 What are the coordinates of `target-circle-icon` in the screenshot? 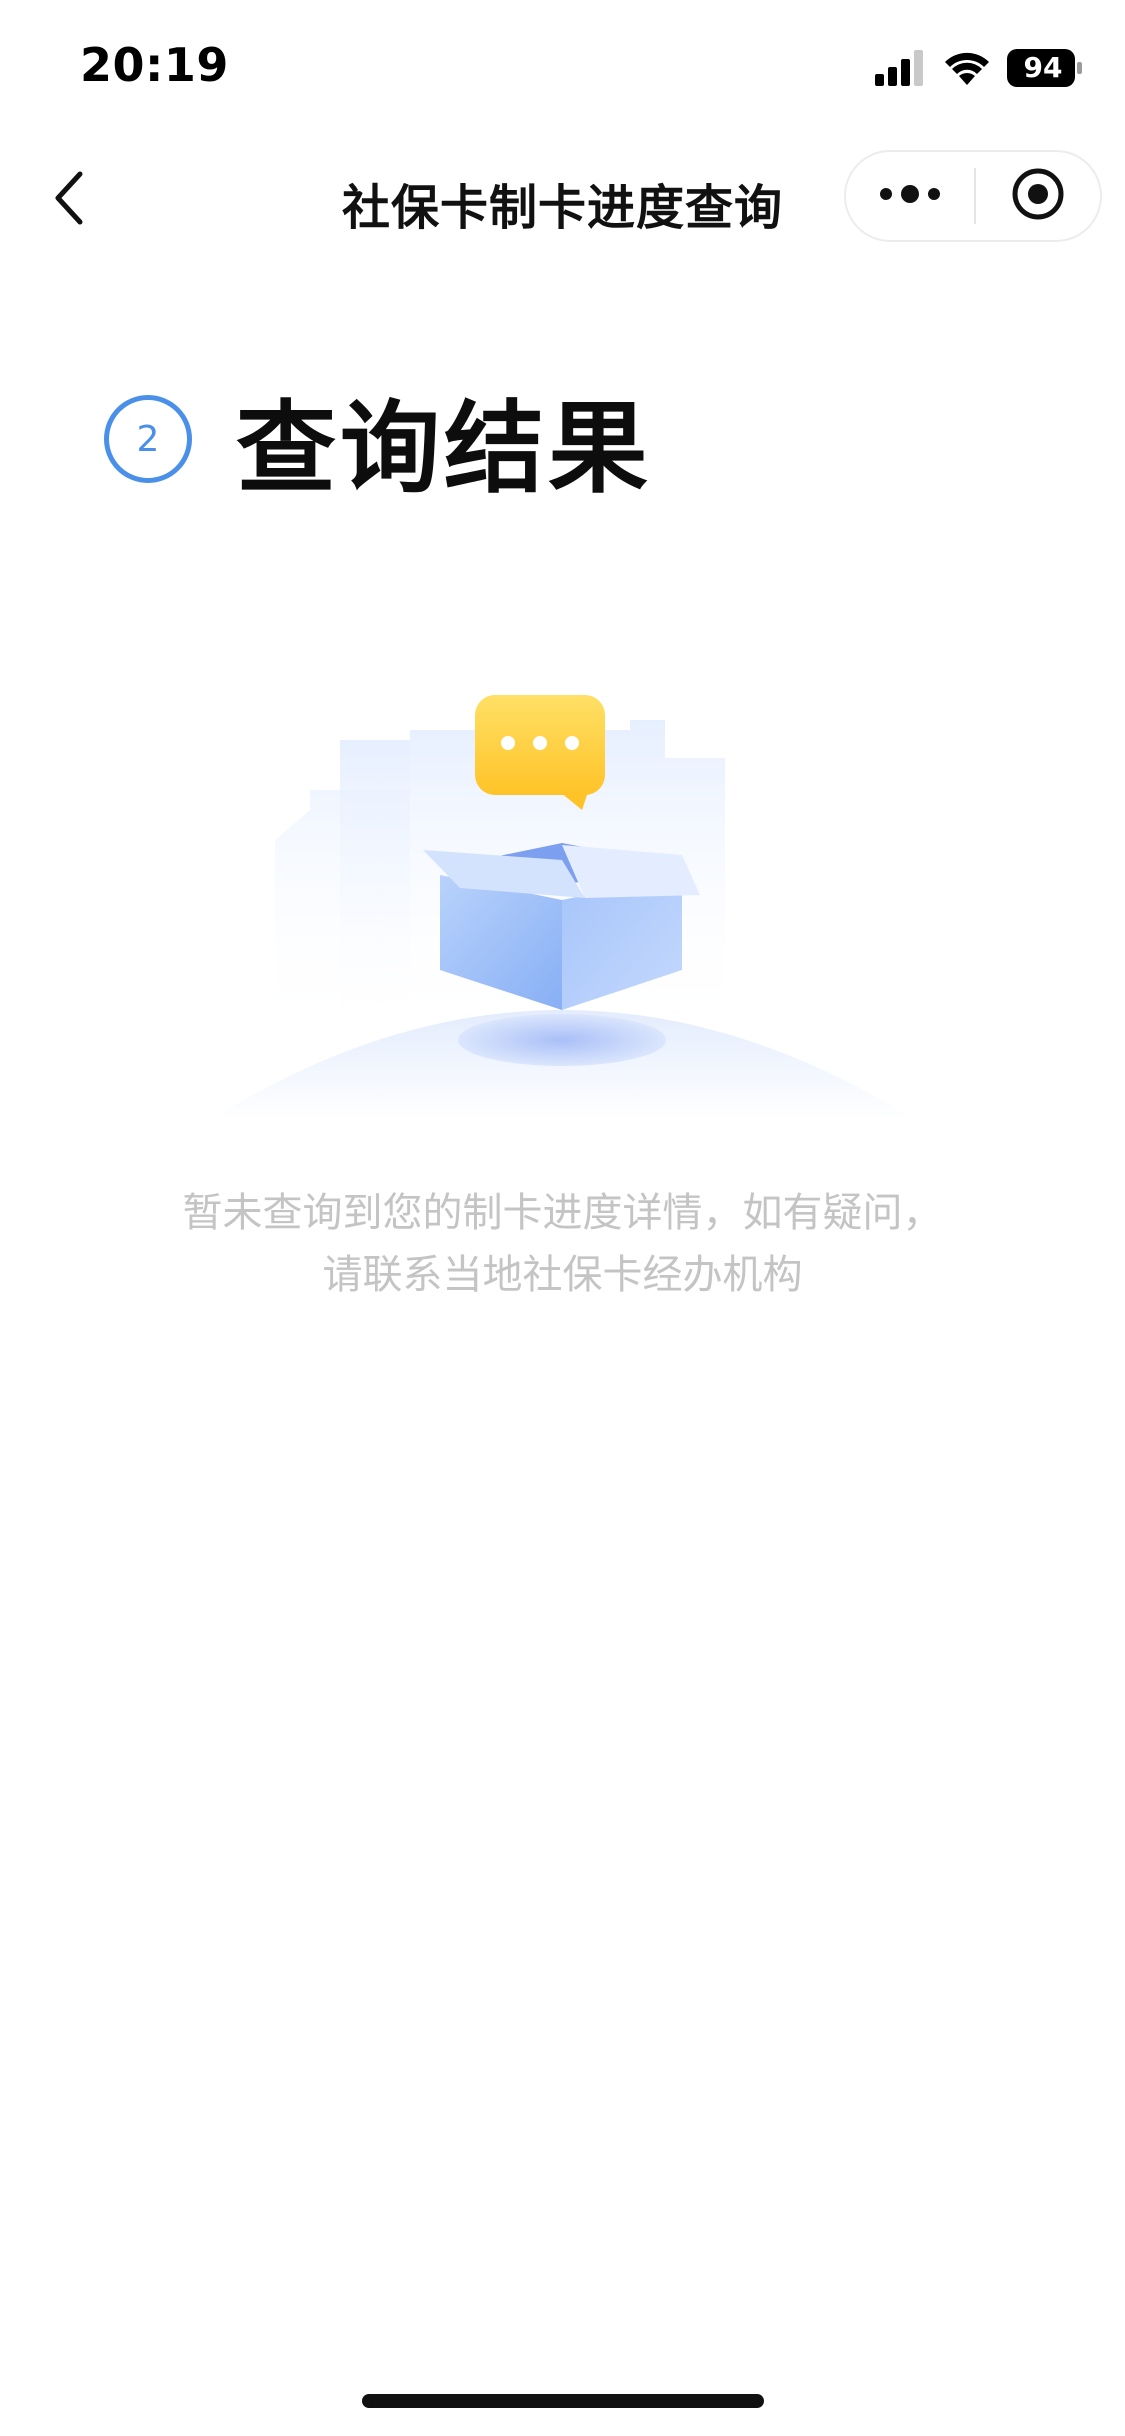 It's located at (1038, 196).